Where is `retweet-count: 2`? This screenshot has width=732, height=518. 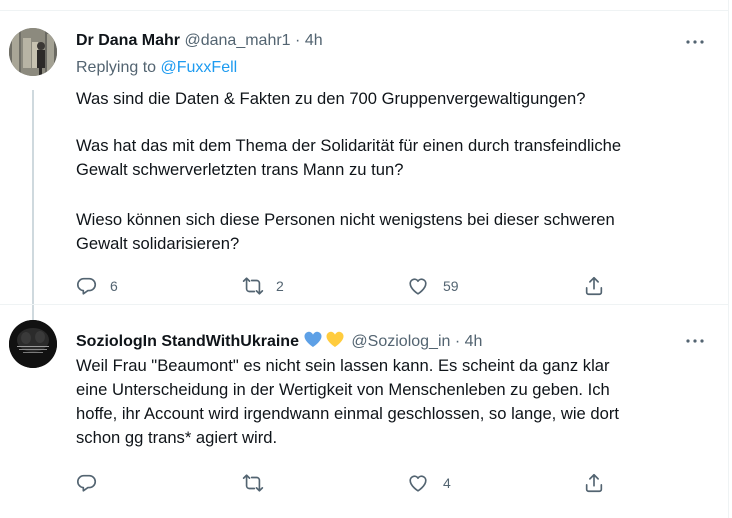
retweet-count: 2 is located at coordinates (280, 286).